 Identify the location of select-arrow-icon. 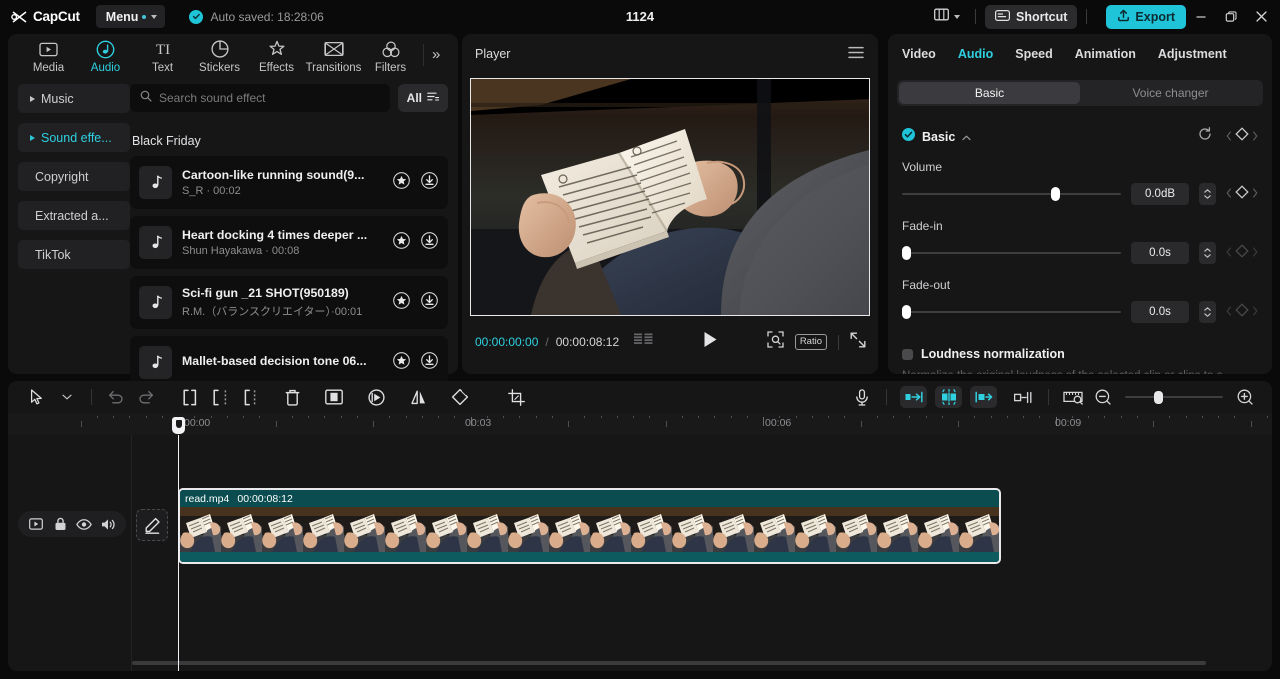
(37, 397).